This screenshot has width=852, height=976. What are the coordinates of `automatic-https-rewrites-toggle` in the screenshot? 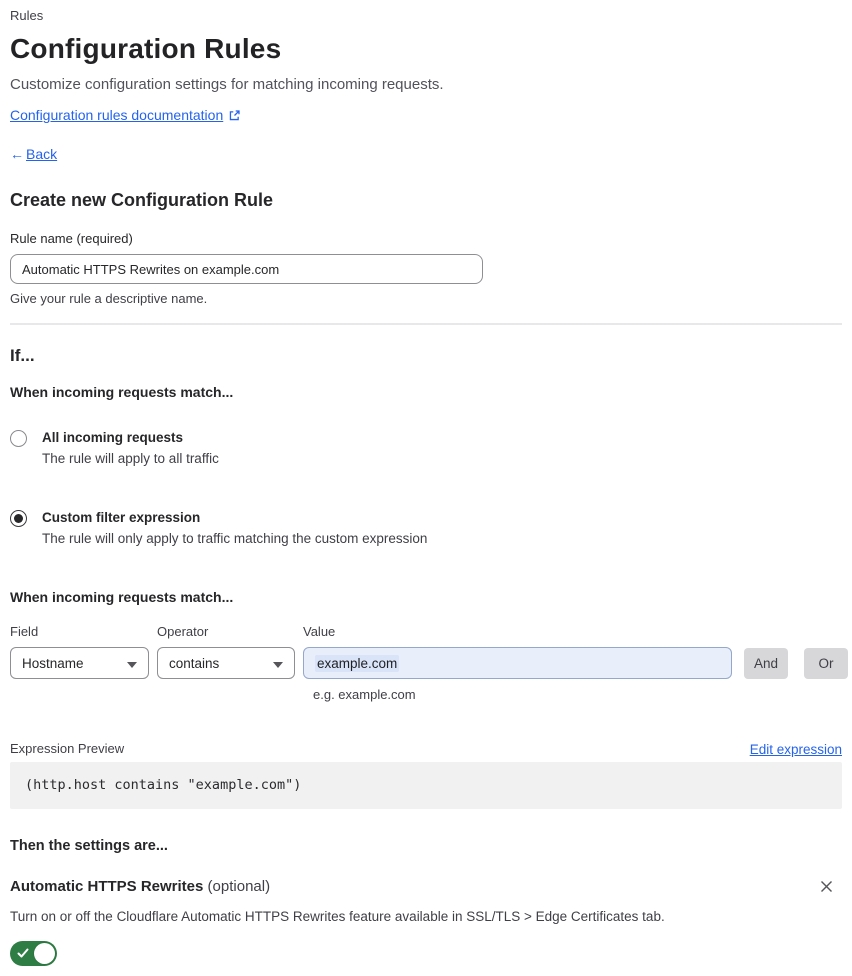 It's located at (33, 953).